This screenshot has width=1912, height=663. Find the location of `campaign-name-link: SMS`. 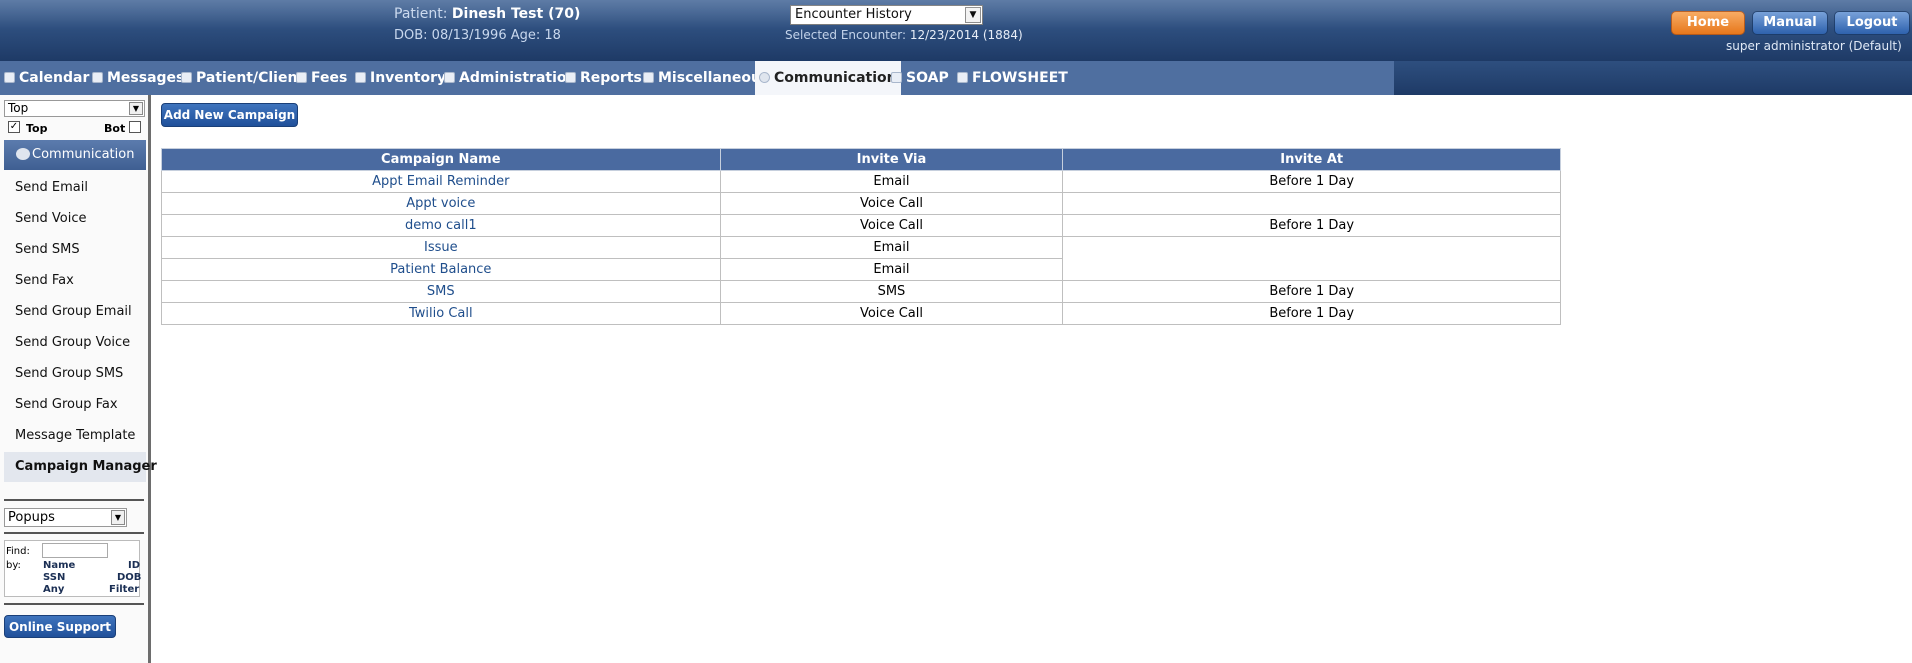

campaign-name-link: SMS is located at coordinates (441, 291).